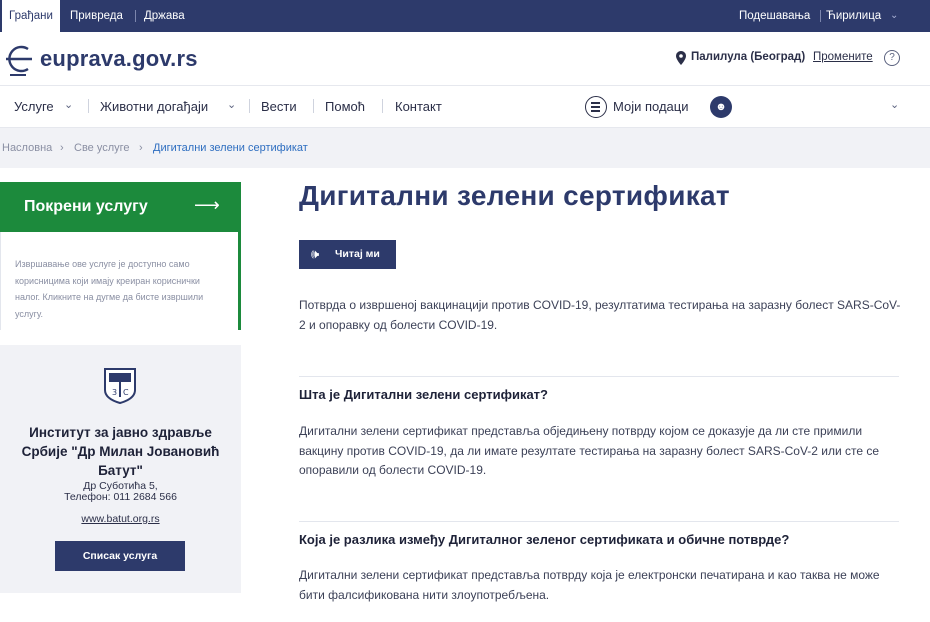 The image size is (930, 622). I want to click on institution-address: Др Суботића 5, Телефон: 011 2684 566, so click(120, 492).